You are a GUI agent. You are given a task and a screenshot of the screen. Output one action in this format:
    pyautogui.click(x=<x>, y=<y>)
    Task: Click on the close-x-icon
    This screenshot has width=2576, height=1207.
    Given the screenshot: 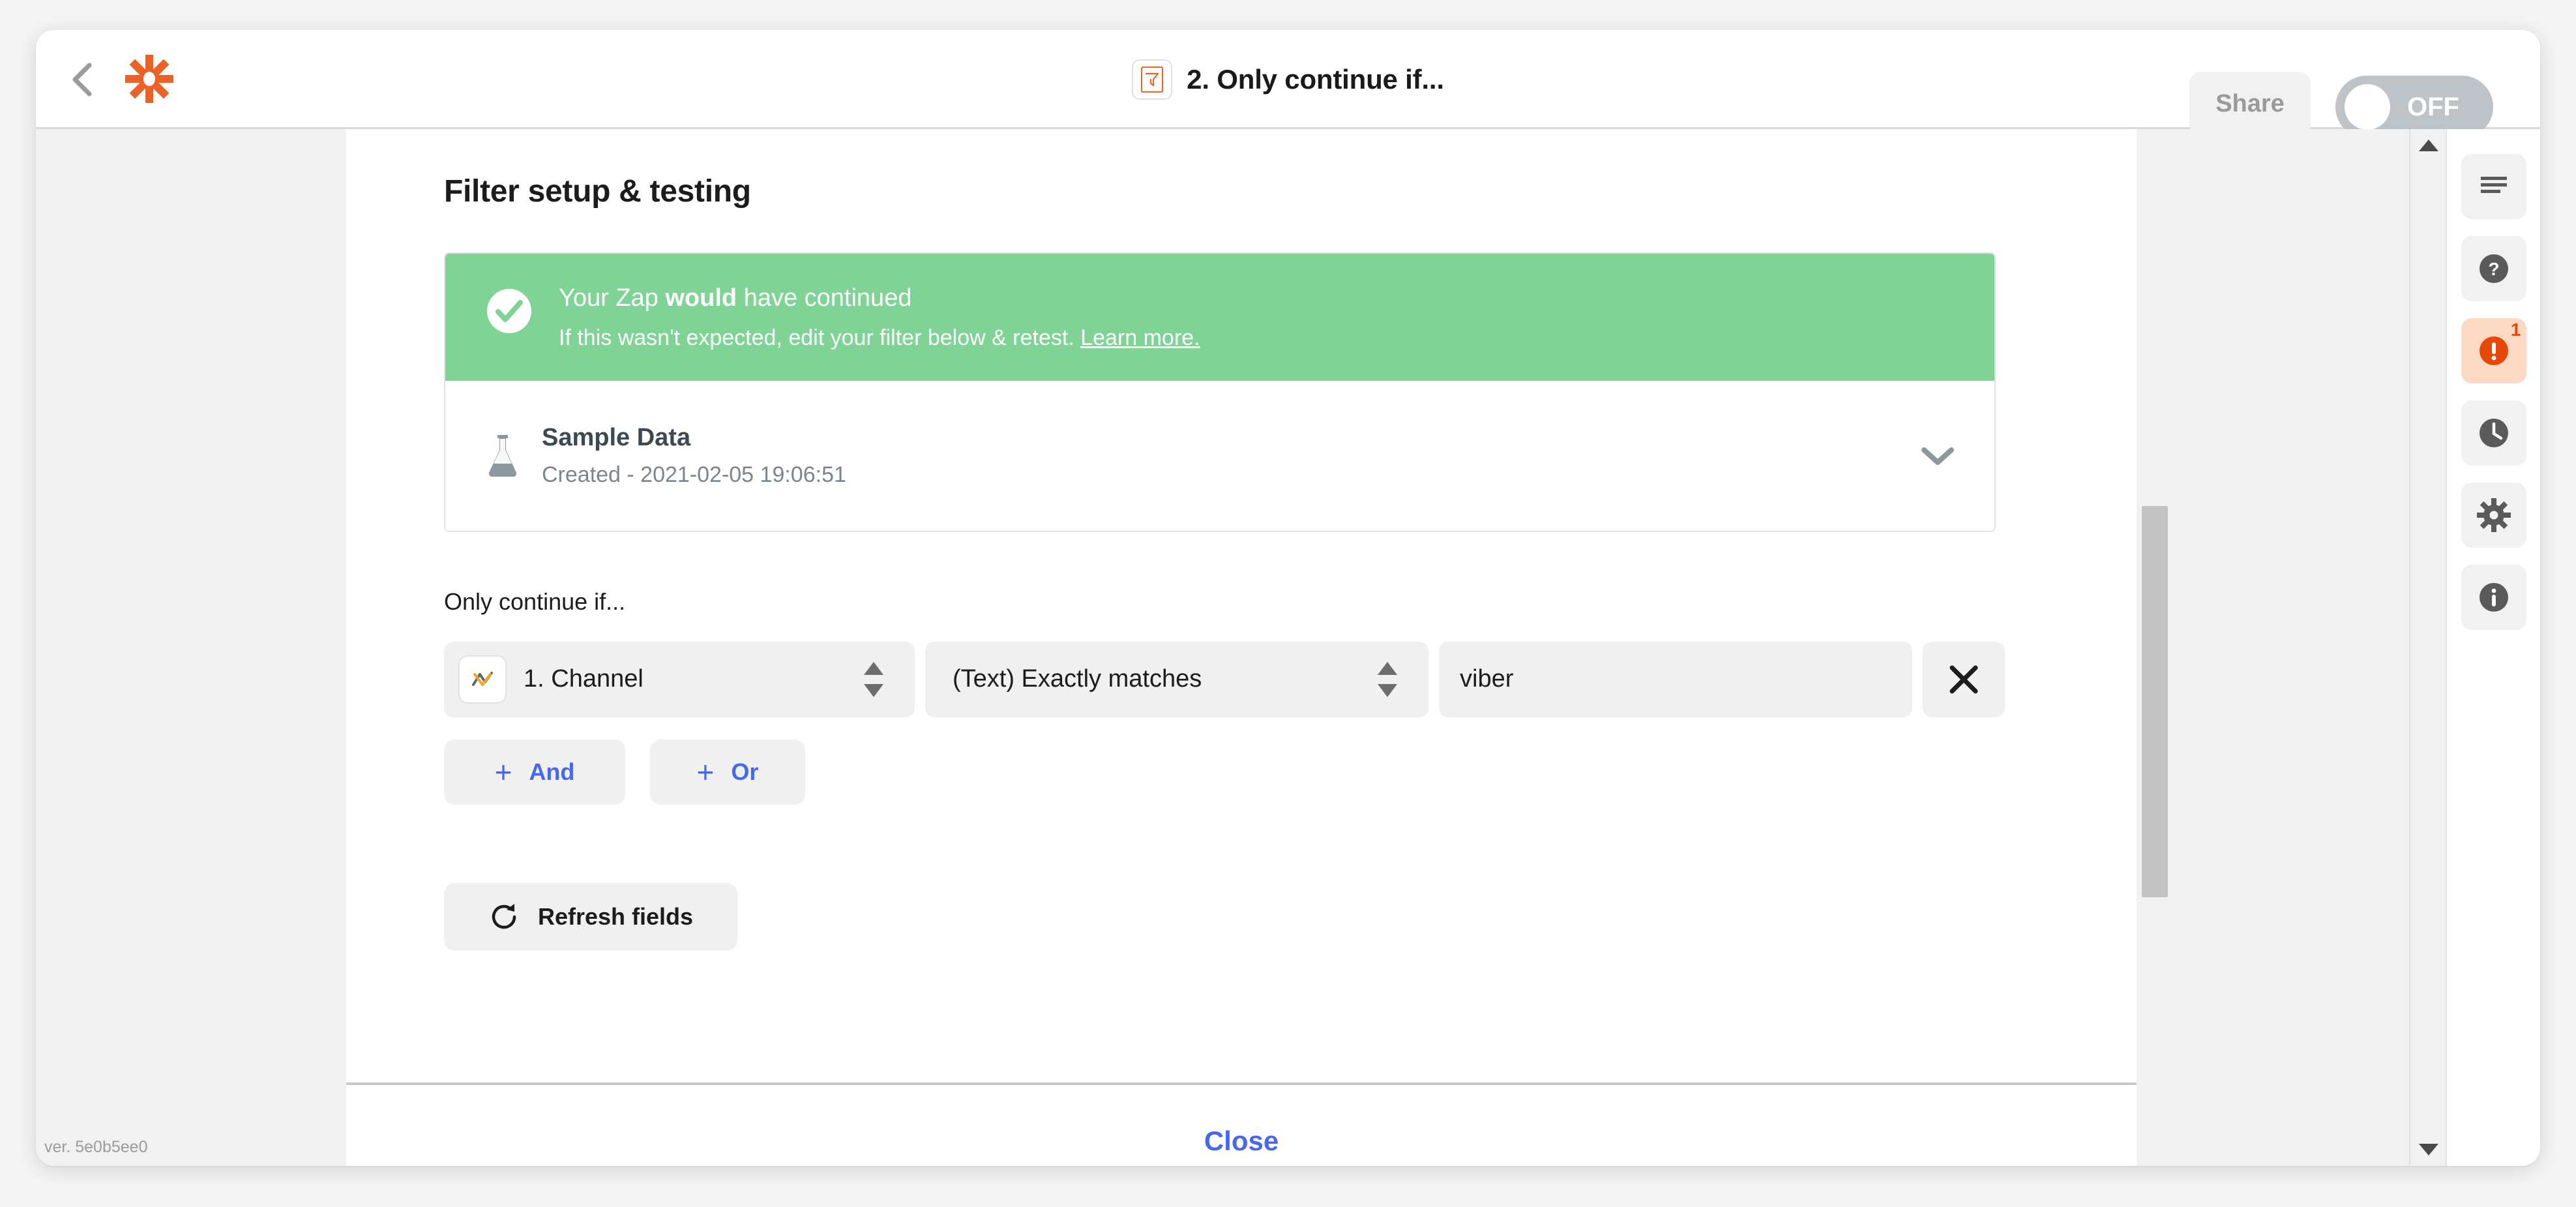 What is the action you would take?
    pyautogui.click(x=1963, y=680)
    